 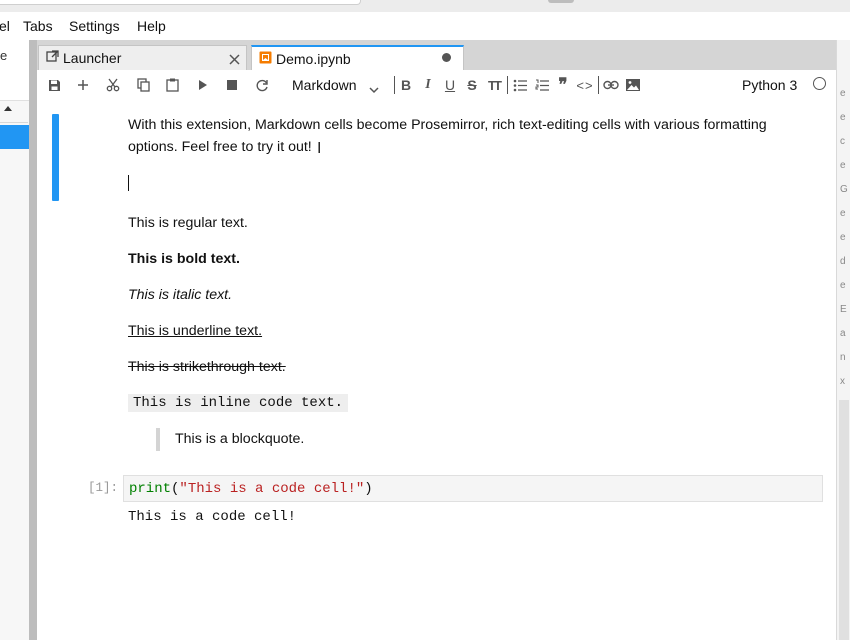 I want to click on kernel-status-icon, so click(x=819, y=83).